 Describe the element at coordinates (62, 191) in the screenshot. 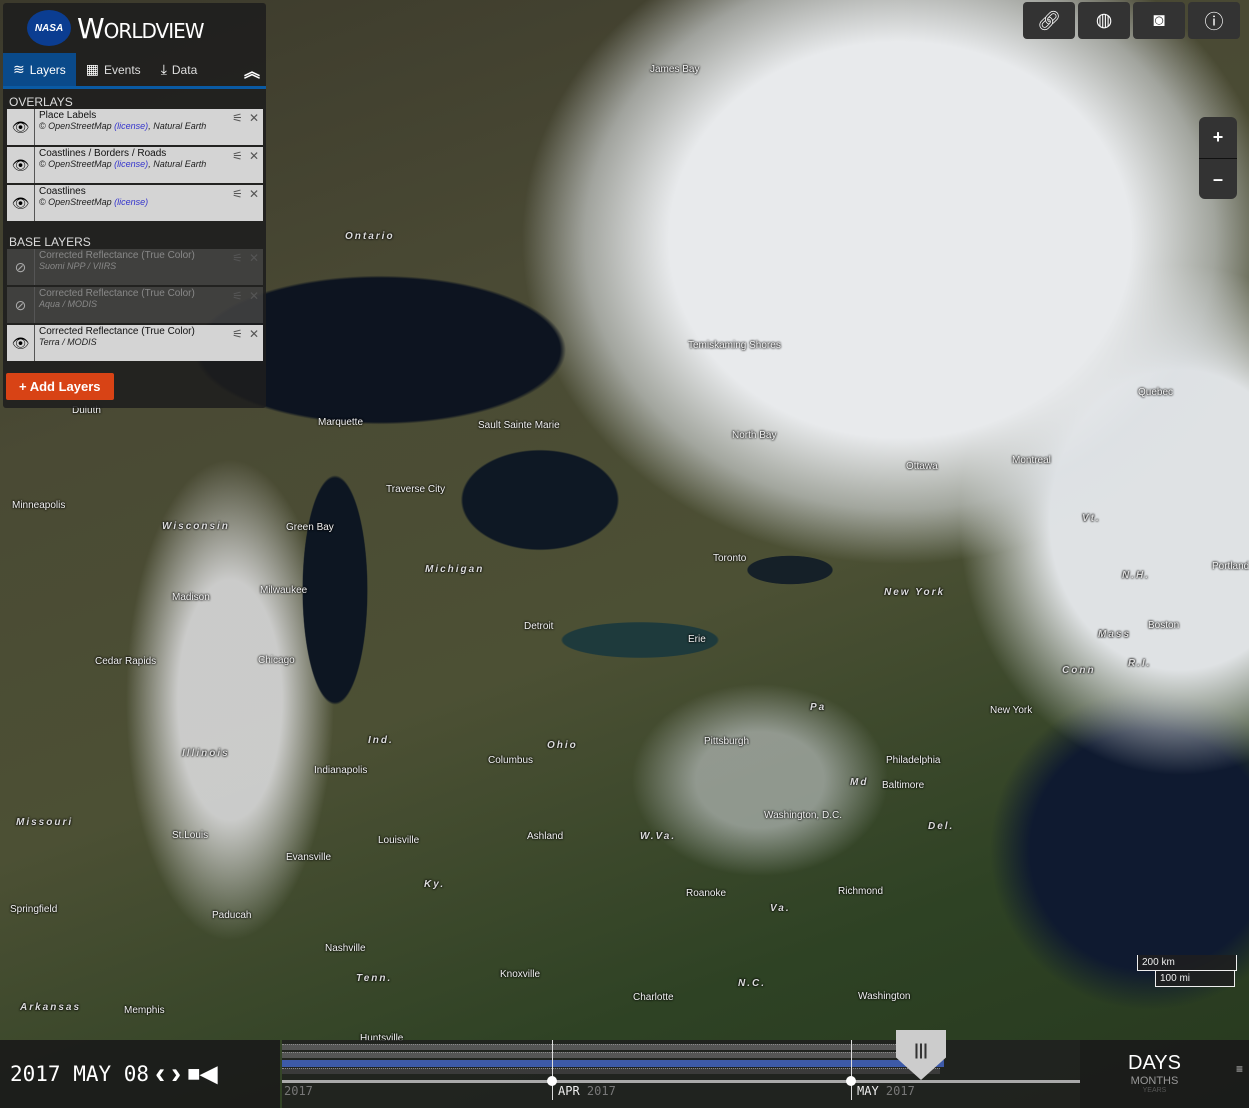

I see `layer-name: Coastlines` at that location.